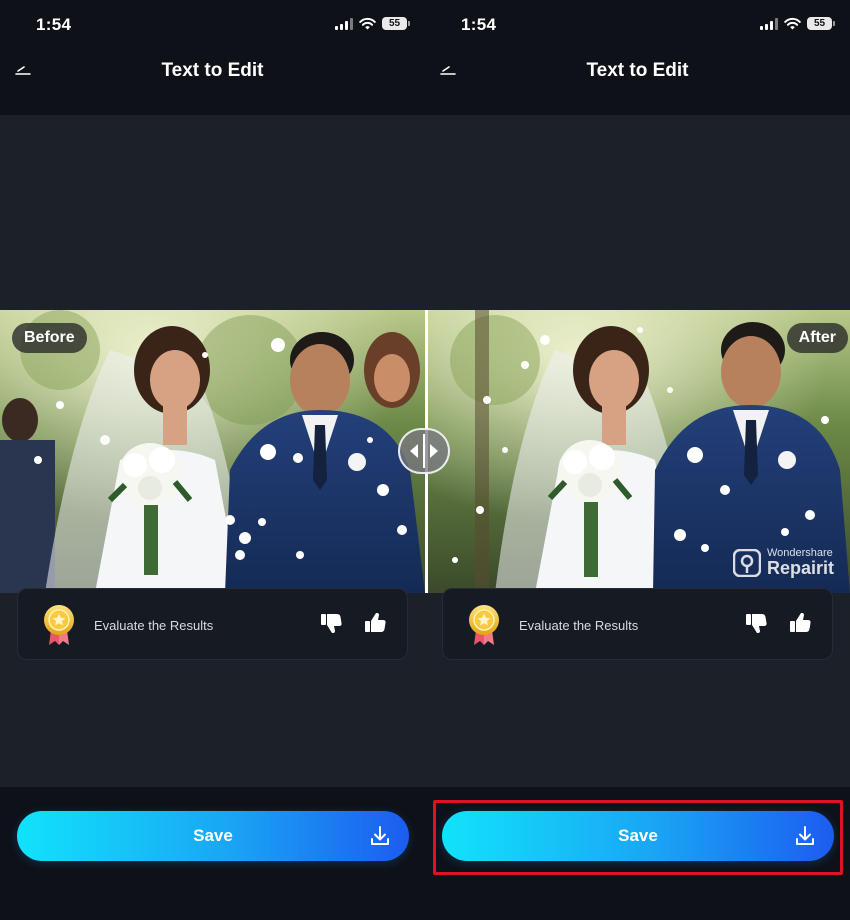  What do you see at coordinates (817, 338) in the screenshot?
I see `after-label: After` at bounding box center [817, 338].